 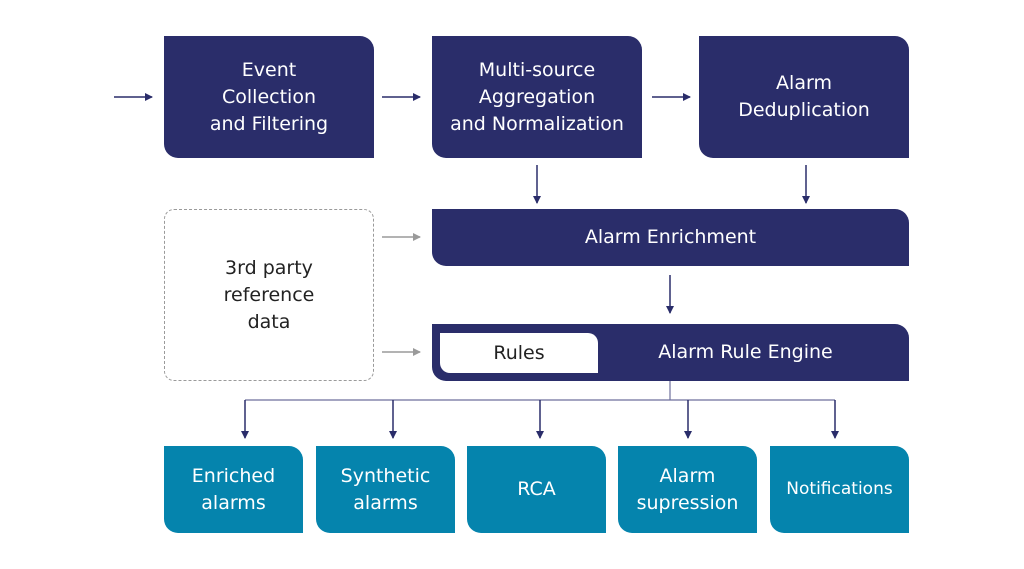 I want to click on output-rca: RCA, so click(x=536, y=489).